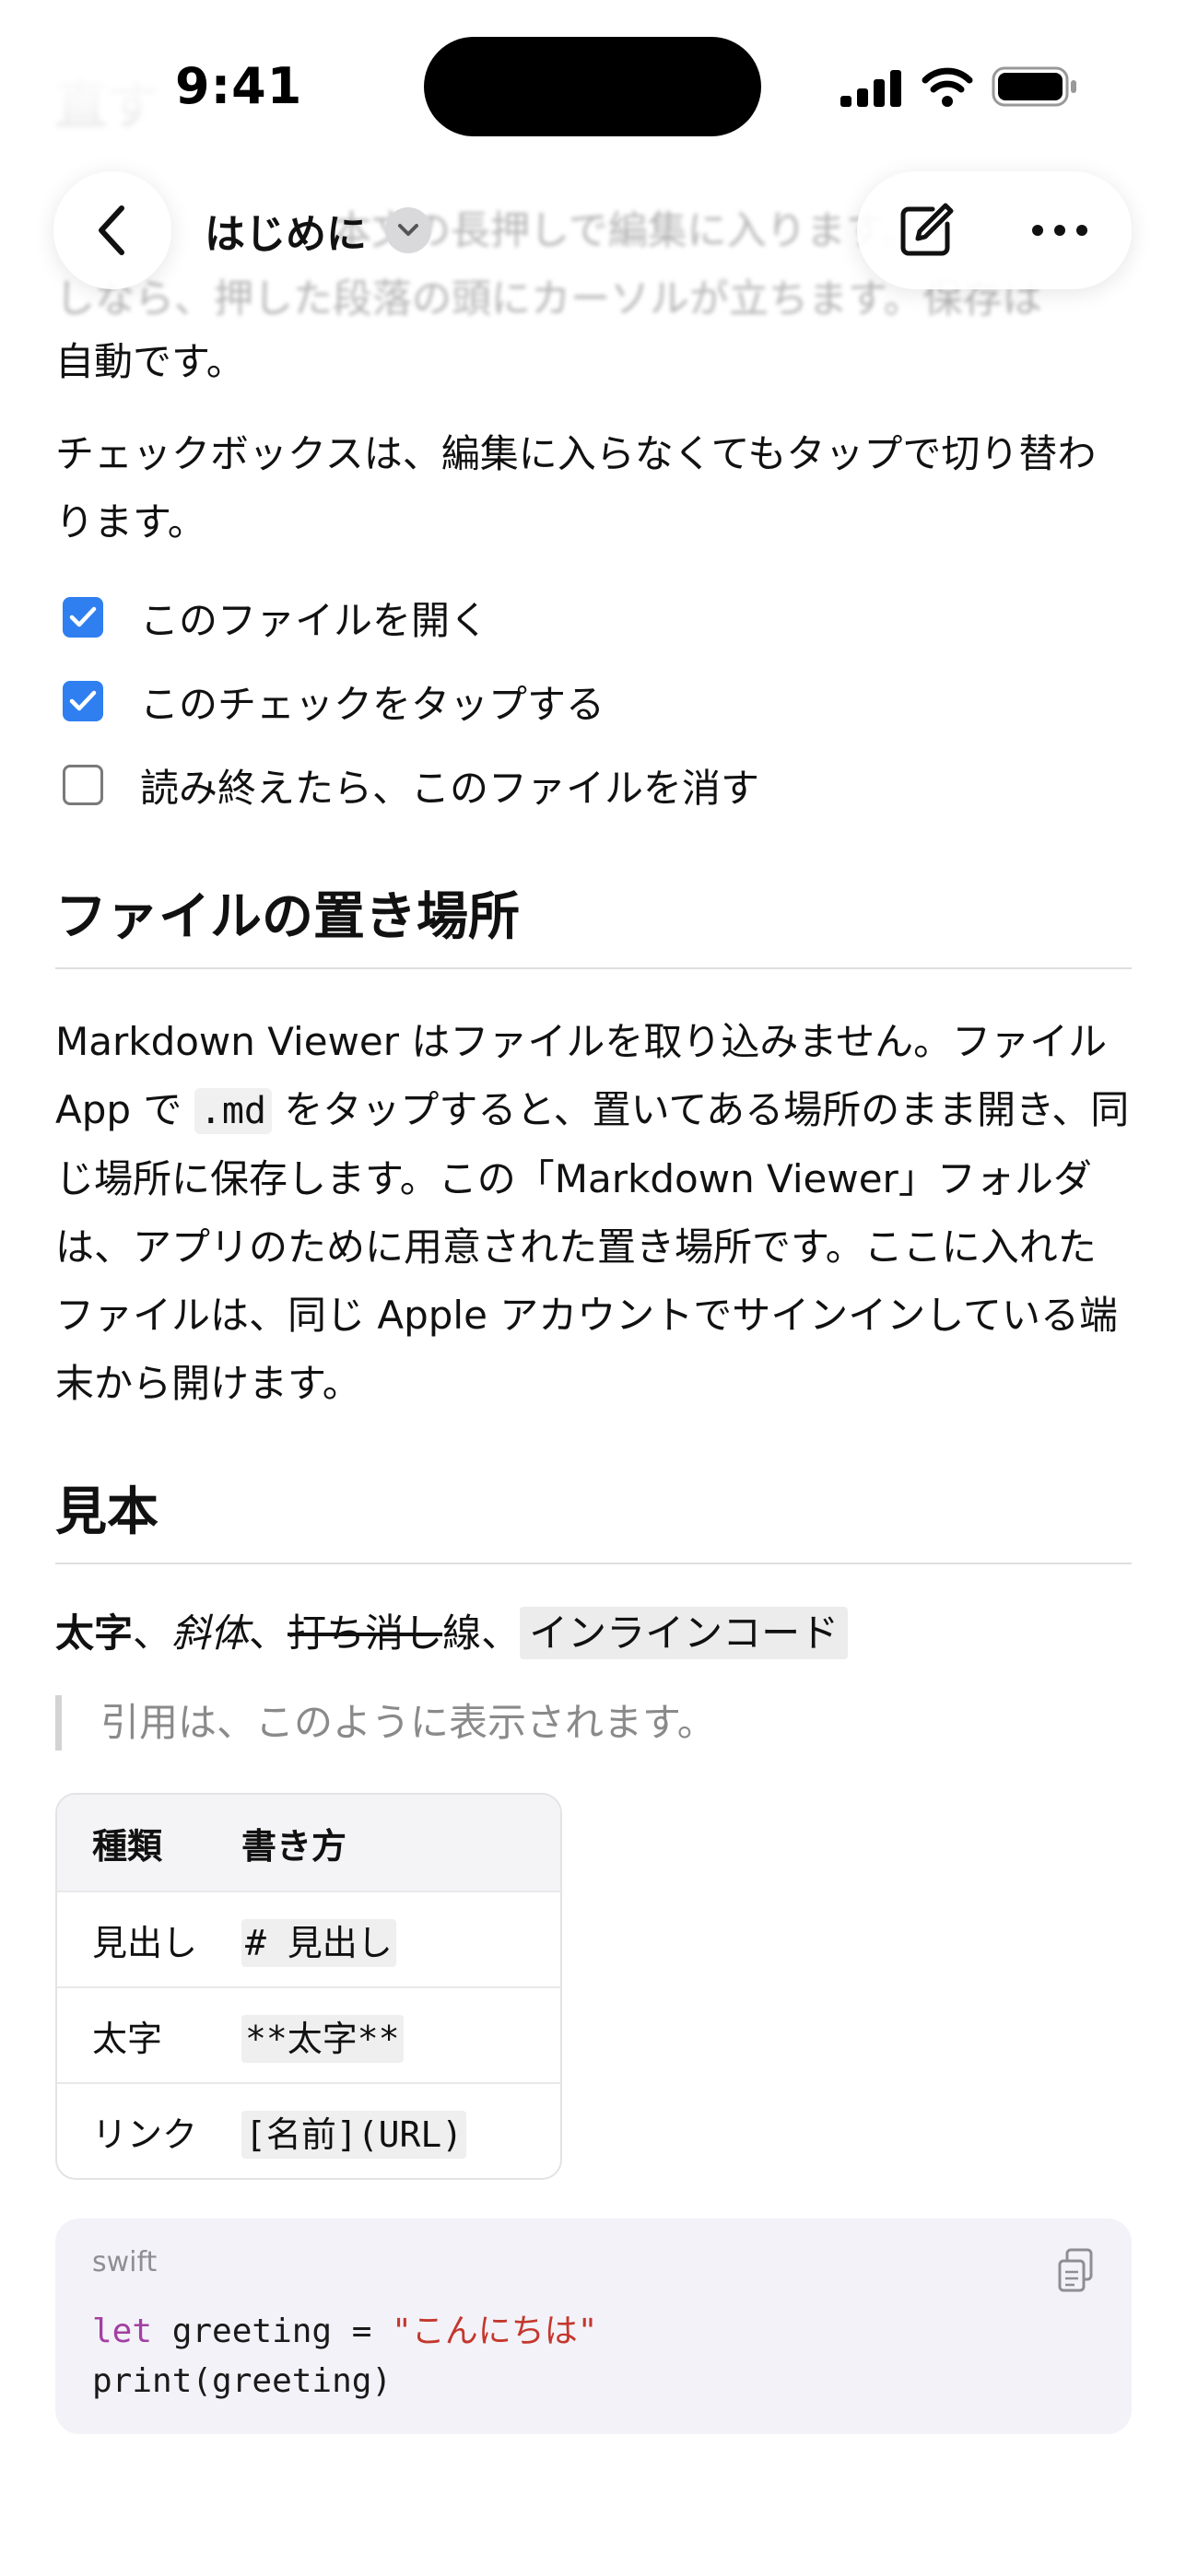  Describe the element at coordinates (145, 2134) in the screenshot. I see `table-cell: リンク` at that location.